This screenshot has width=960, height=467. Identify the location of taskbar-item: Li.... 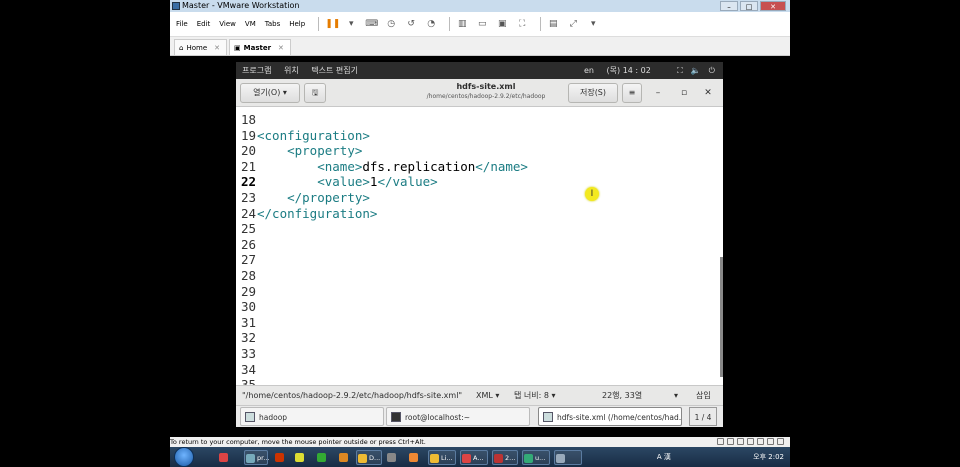
(442, 457).